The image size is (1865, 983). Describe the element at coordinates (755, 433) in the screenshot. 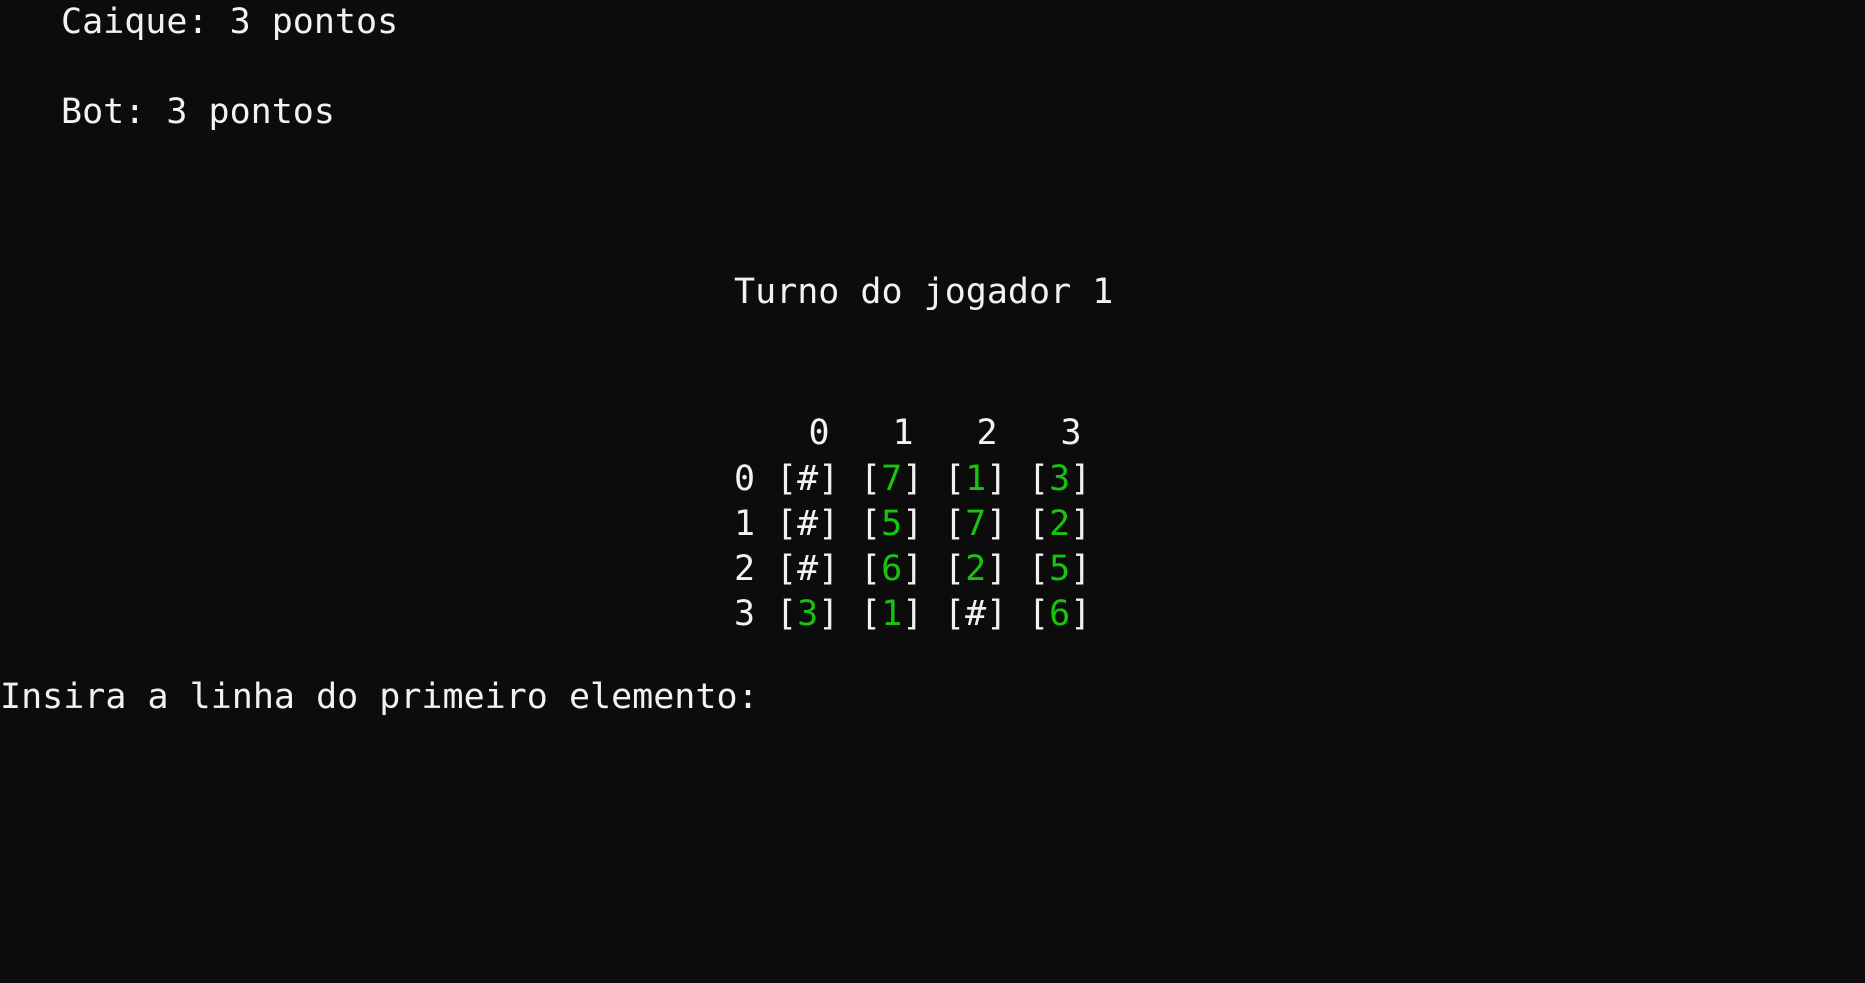

I see `header-corner` at that location.